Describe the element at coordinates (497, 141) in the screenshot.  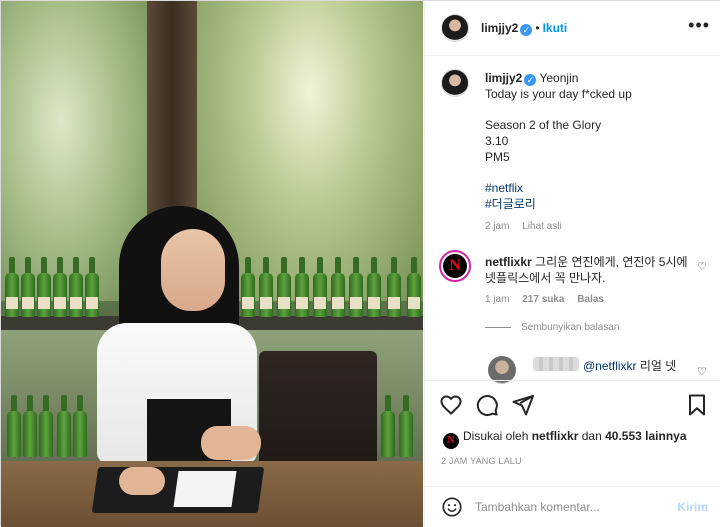
I see `caption-line: 3.10` at that location.